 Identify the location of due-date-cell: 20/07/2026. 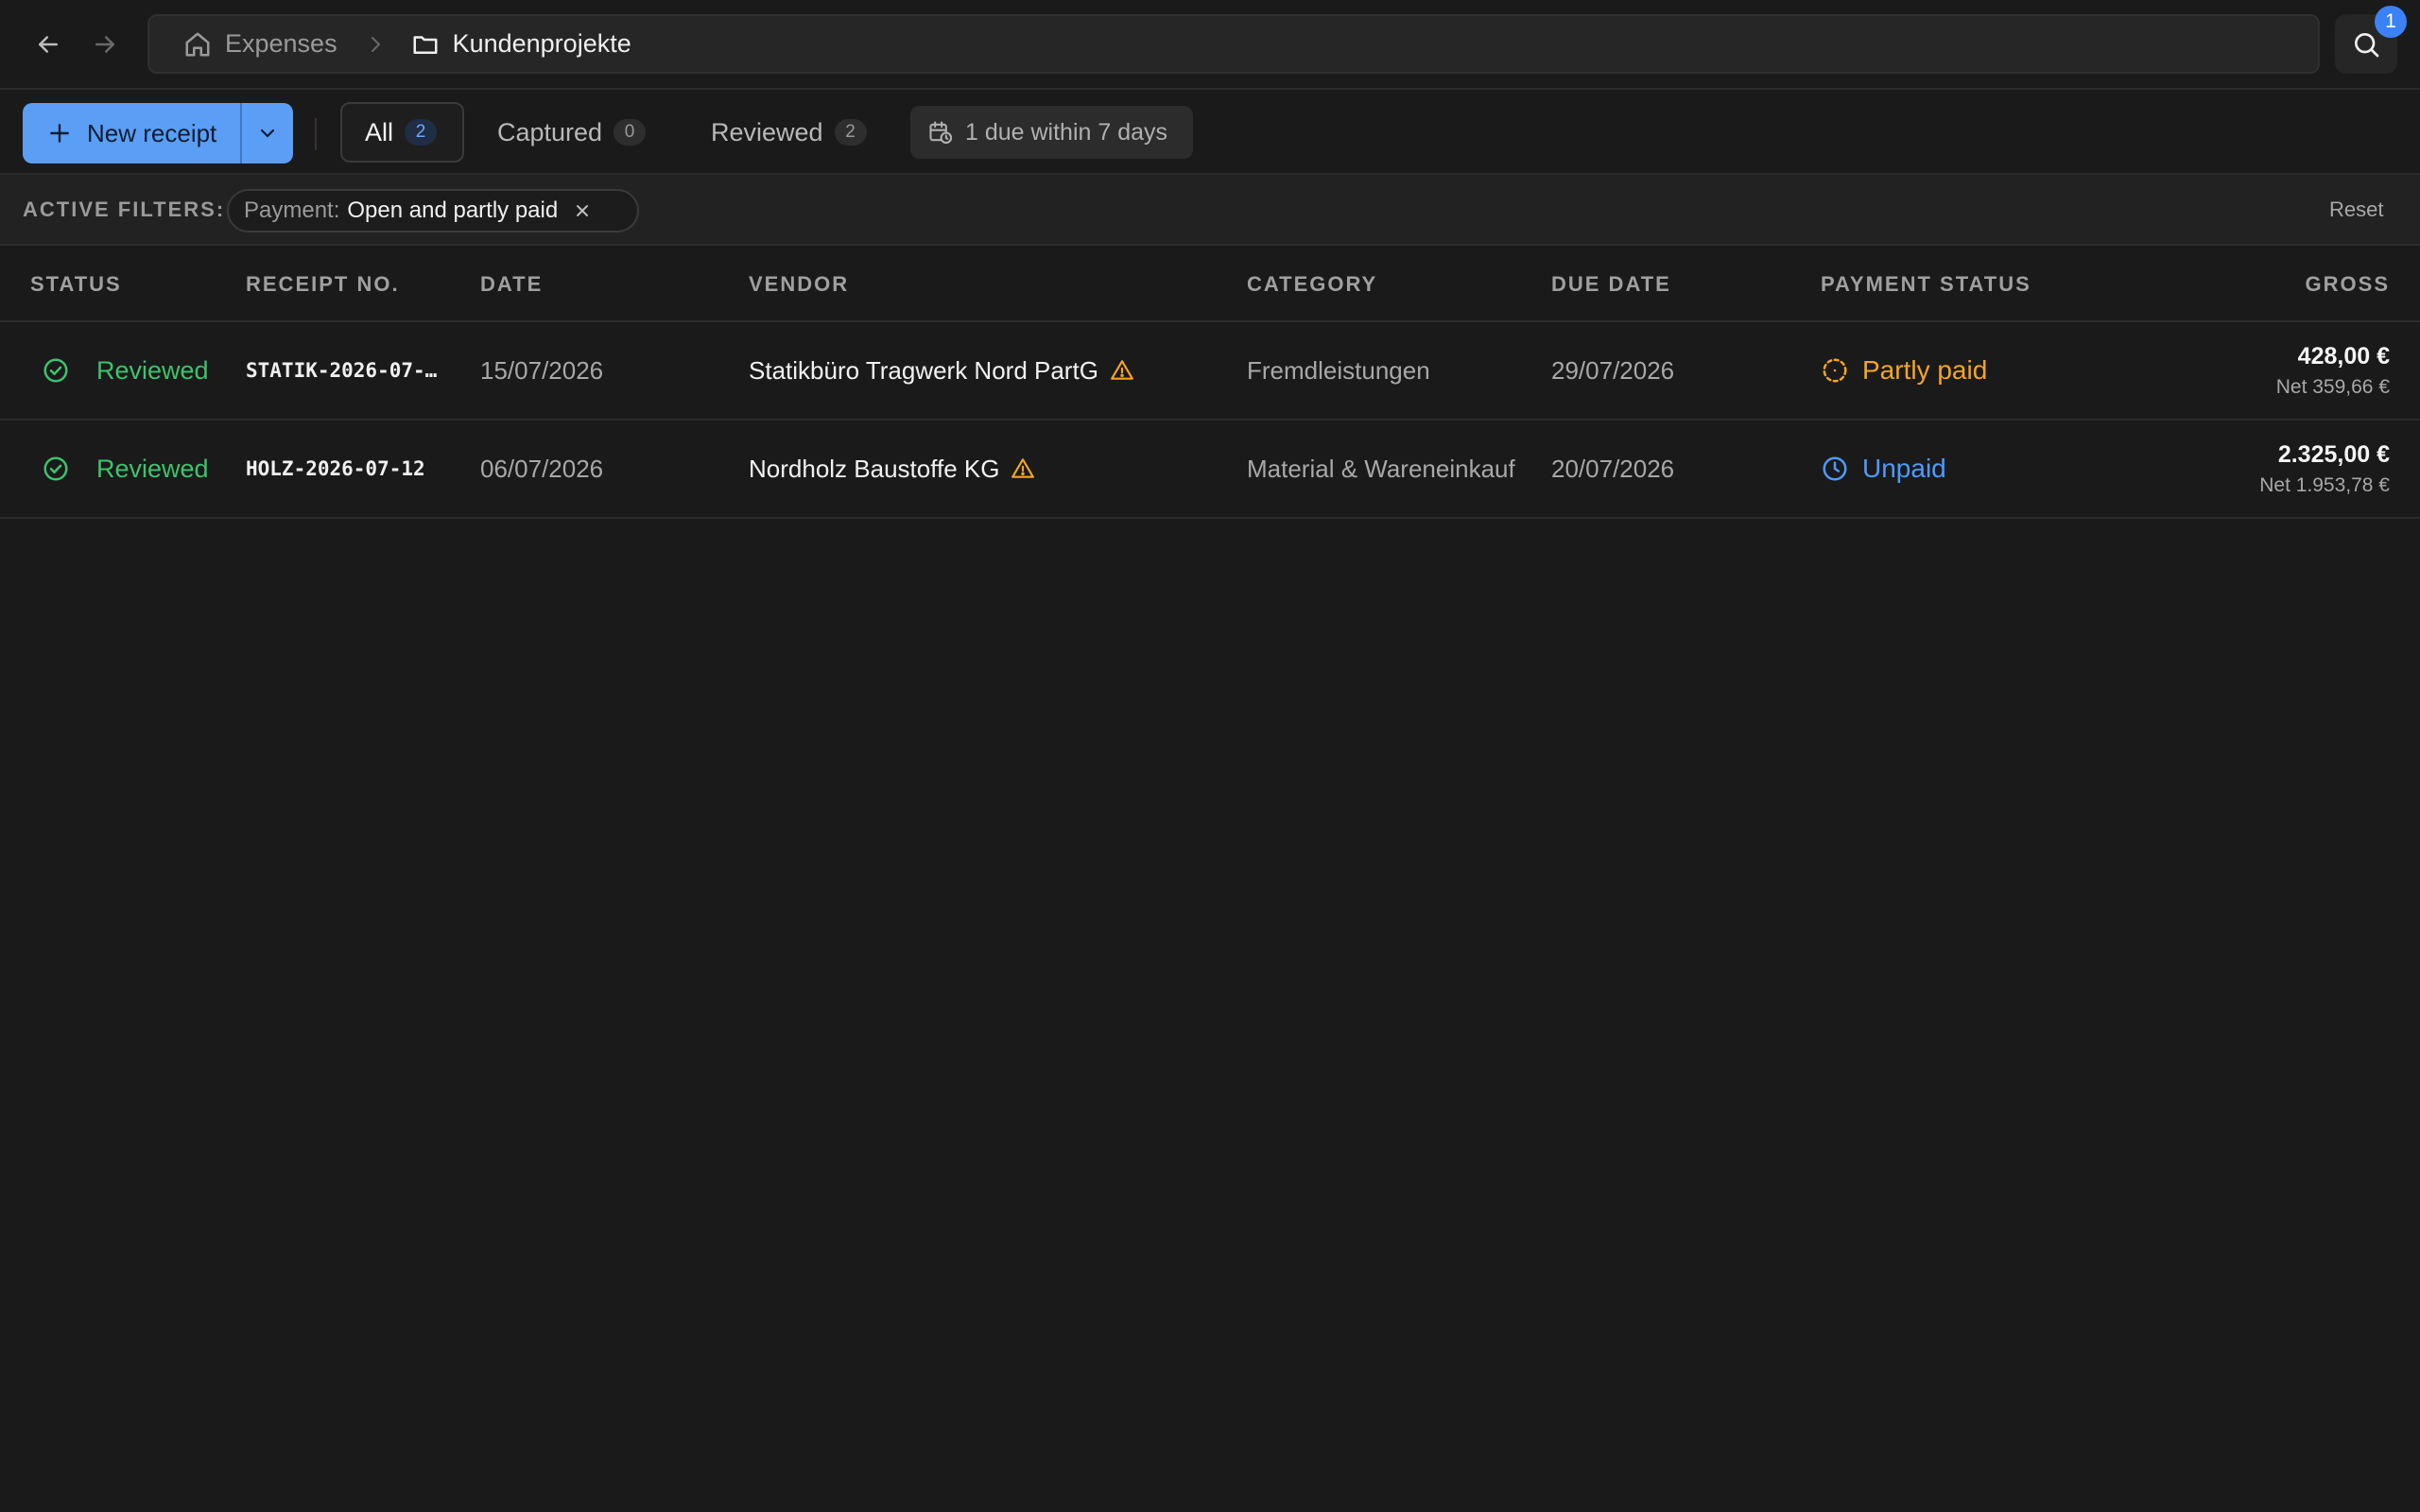
(1613, 468).